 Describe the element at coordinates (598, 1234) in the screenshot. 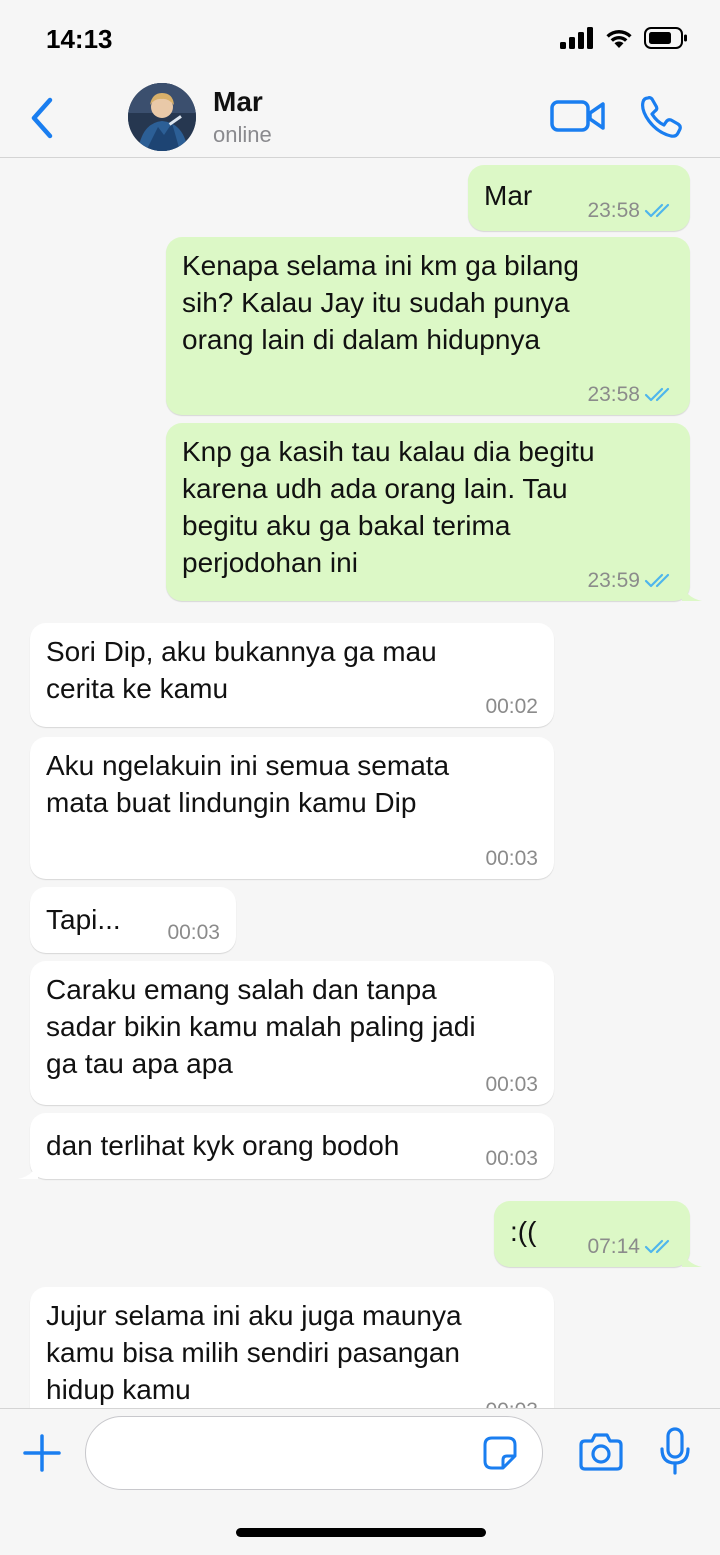

I see `message-bubble-outgoing: :(( 07:14` at that location.